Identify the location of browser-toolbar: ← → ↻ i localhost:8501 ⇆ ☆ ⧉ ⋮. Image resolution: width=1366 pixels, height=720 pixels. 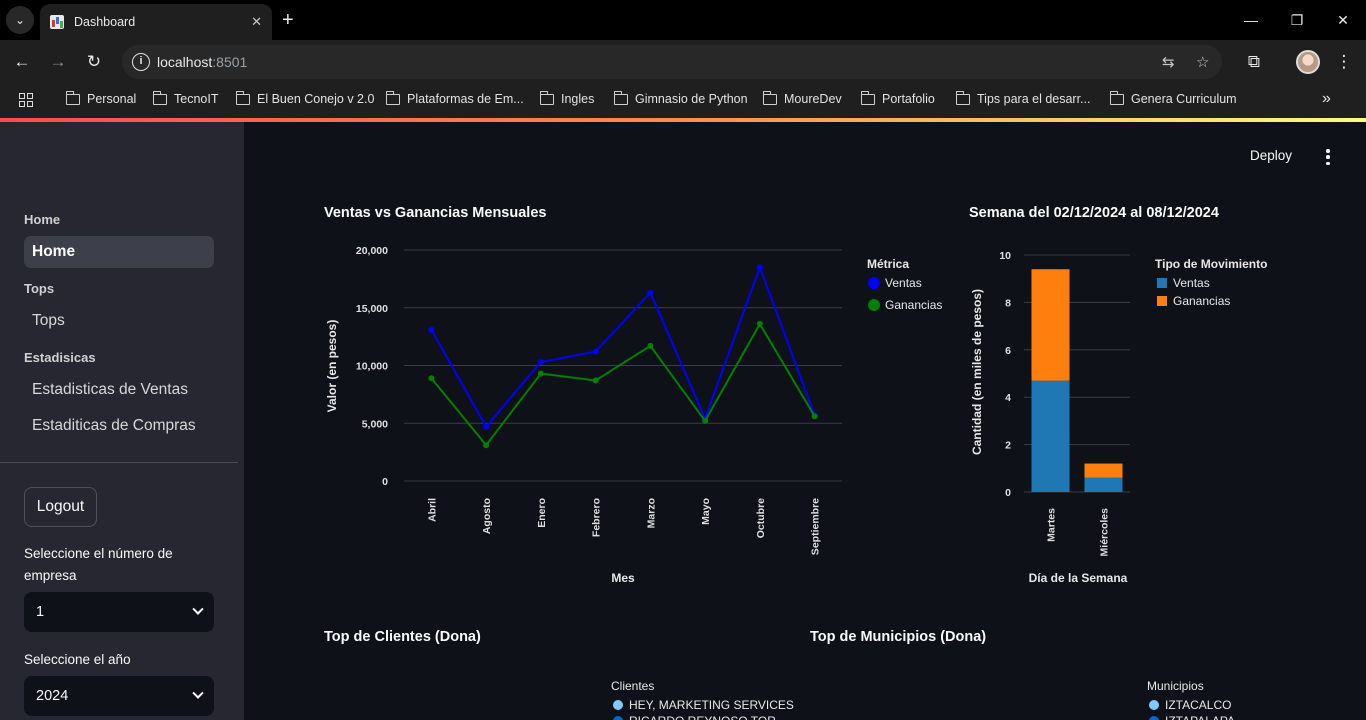
(683, 62).